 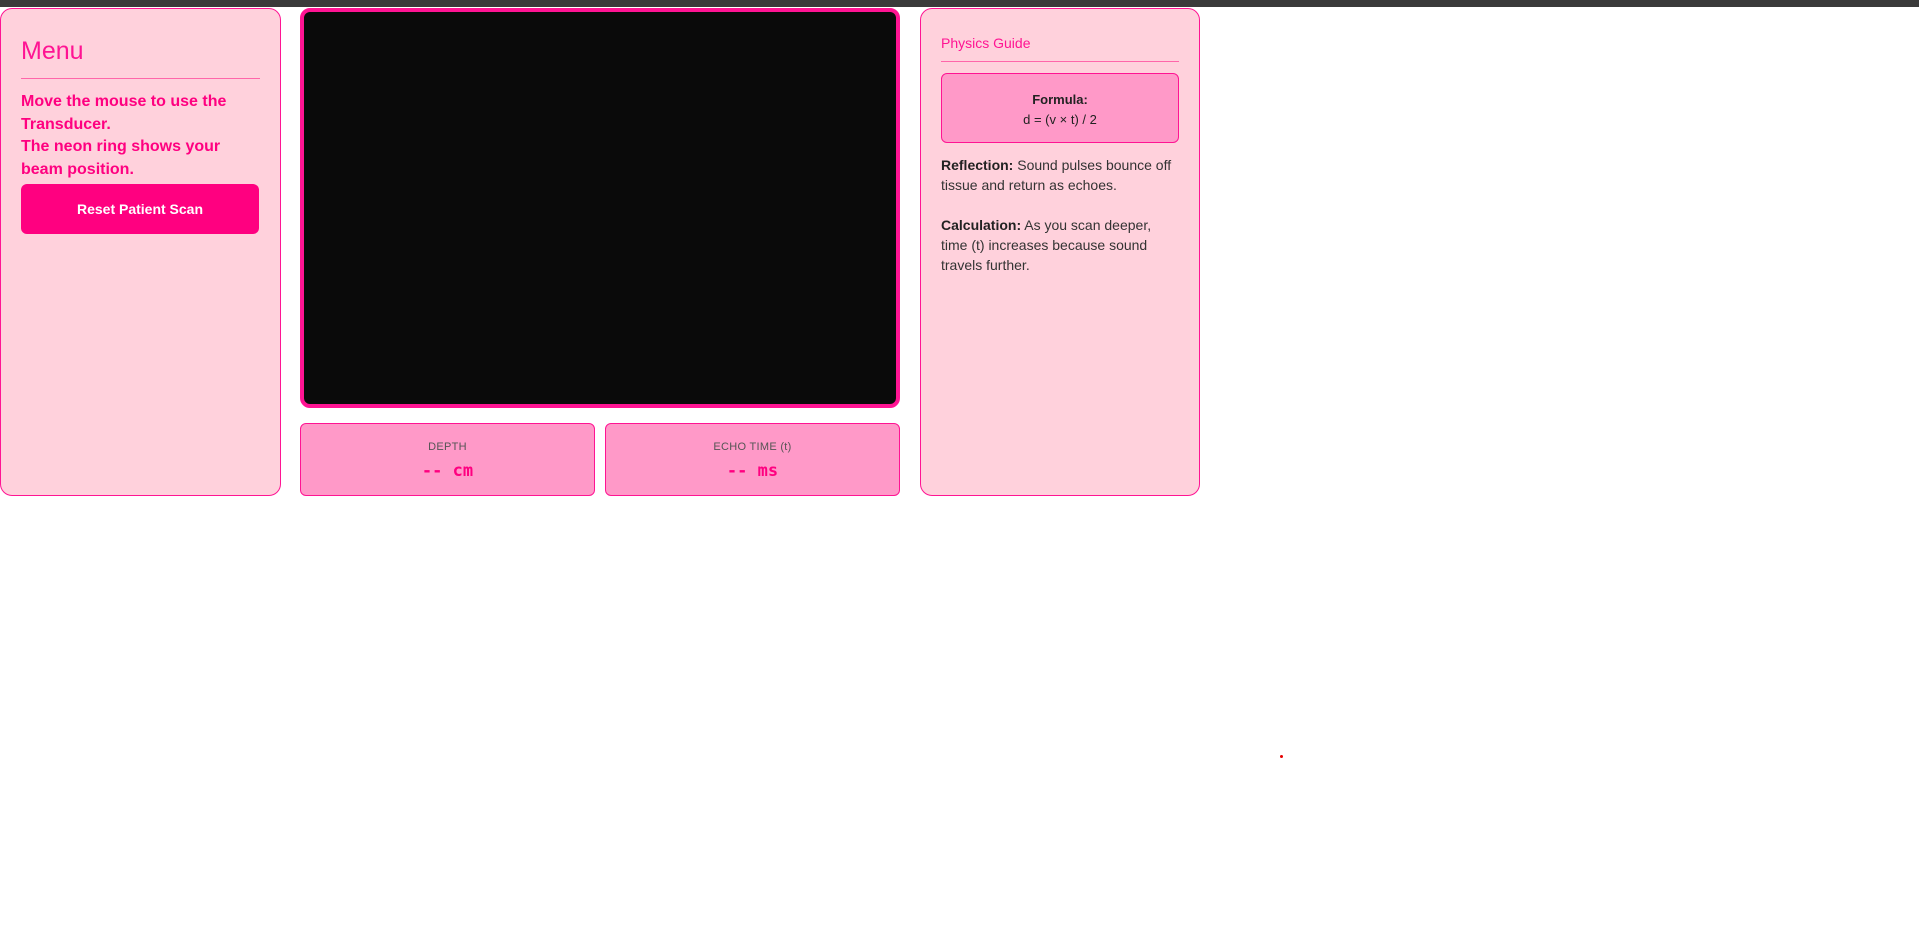 I want to click on instruction-neon-ring: The neon ring shows your beam position., so click(x=121, y=158).